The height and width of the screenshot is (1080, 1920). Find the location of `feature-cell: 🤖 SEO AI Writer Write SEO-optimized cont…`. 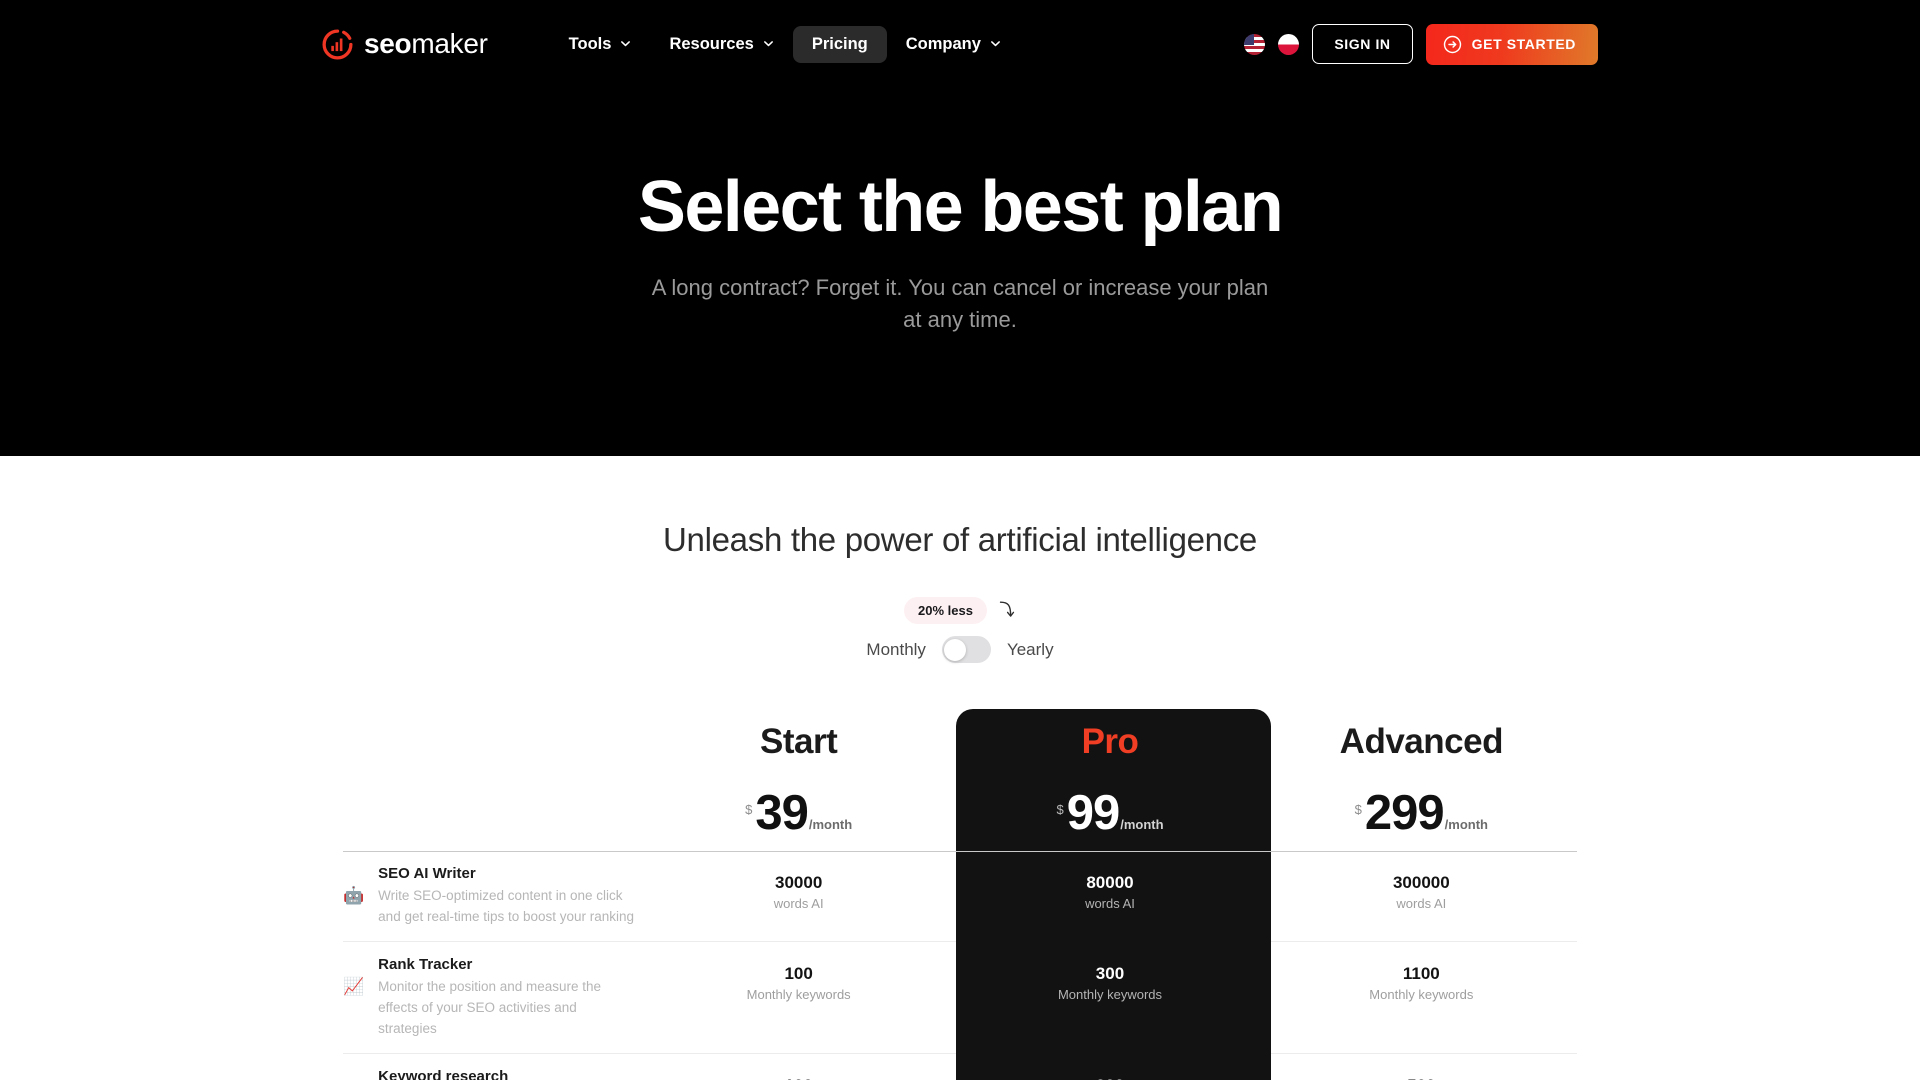

feature-cell: 🤖 SEO AI Writer Write SEO-optimized cont… is located at coordinates (493, 896).